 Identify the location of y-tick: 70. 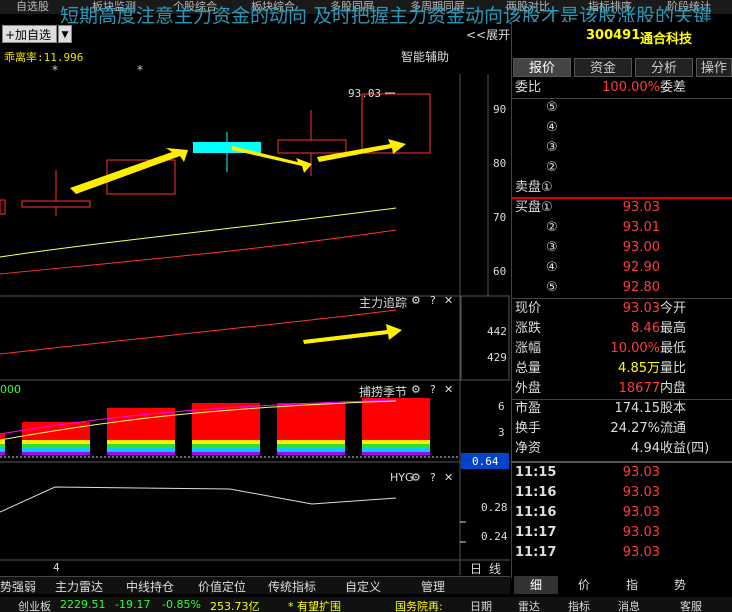
(500, 217).